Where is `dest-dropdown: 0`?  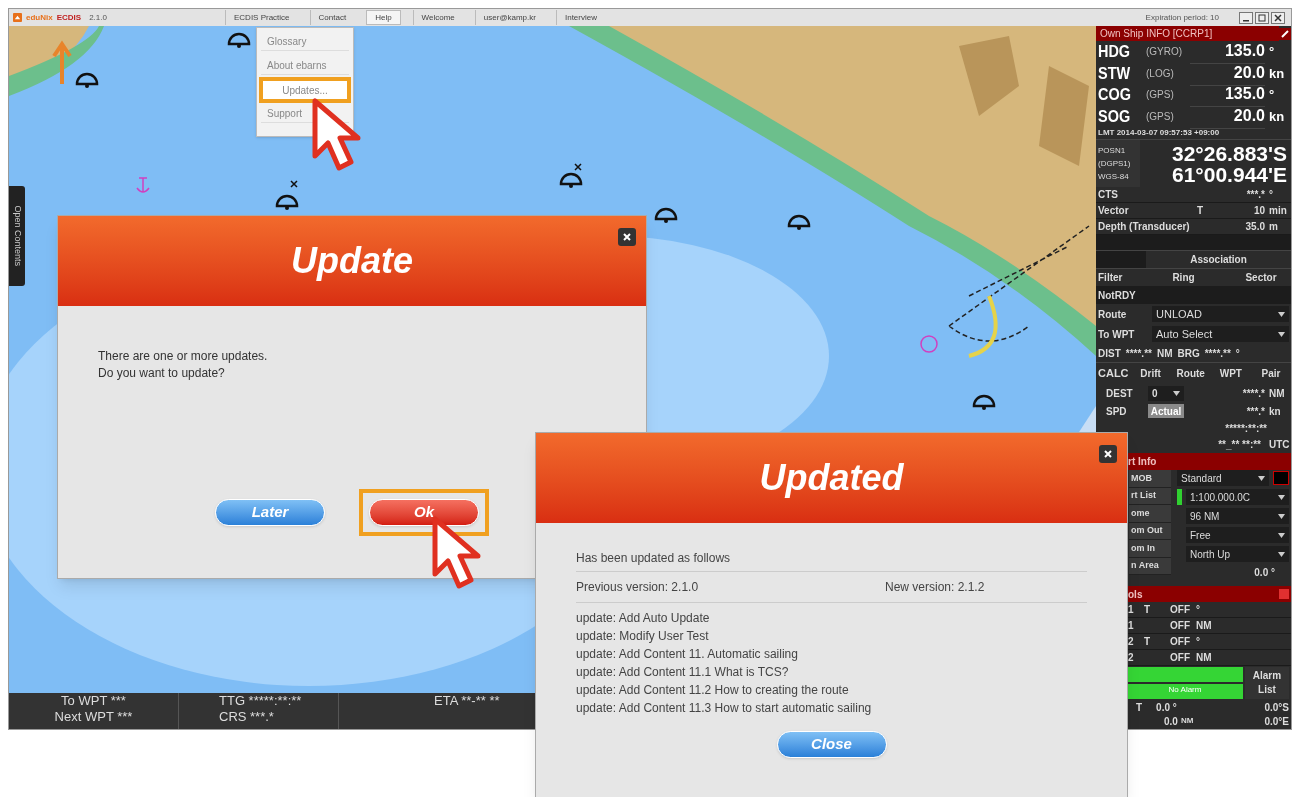 dest-dropdown: 0 is located at coordinates (1166, 393).